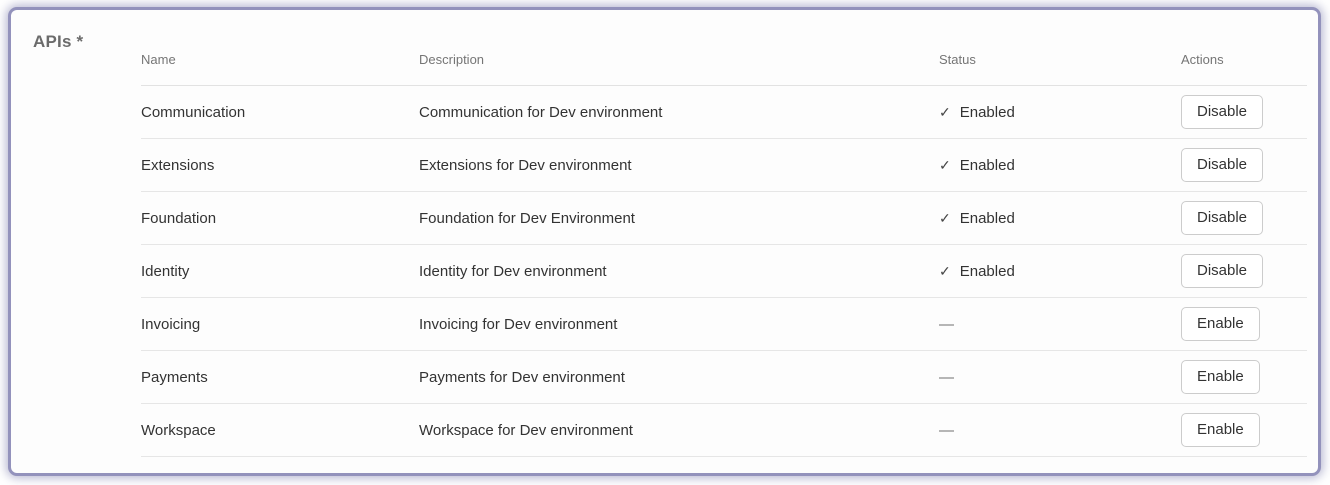  What do you see at coordinates (165, 271) in the screenshot?
I see `api-name: Identity` at bounding box center [165, 271].